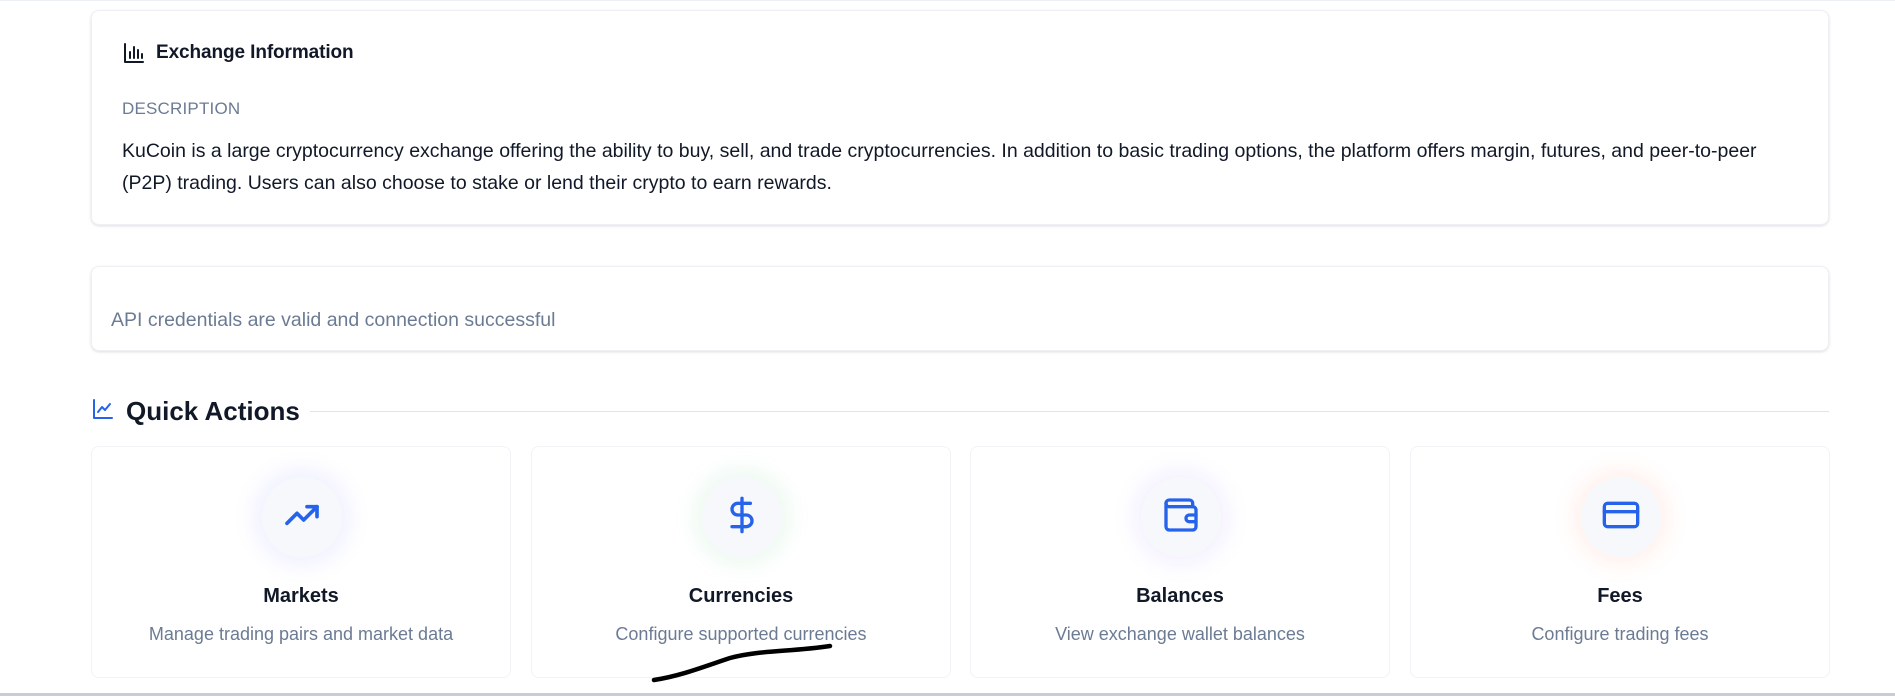 The height and width of the screenshot is (696, 1895). Describe the element at coordinates (181, 108) in the screenshot. I see `description-label: DESCRIPTION` at that location.